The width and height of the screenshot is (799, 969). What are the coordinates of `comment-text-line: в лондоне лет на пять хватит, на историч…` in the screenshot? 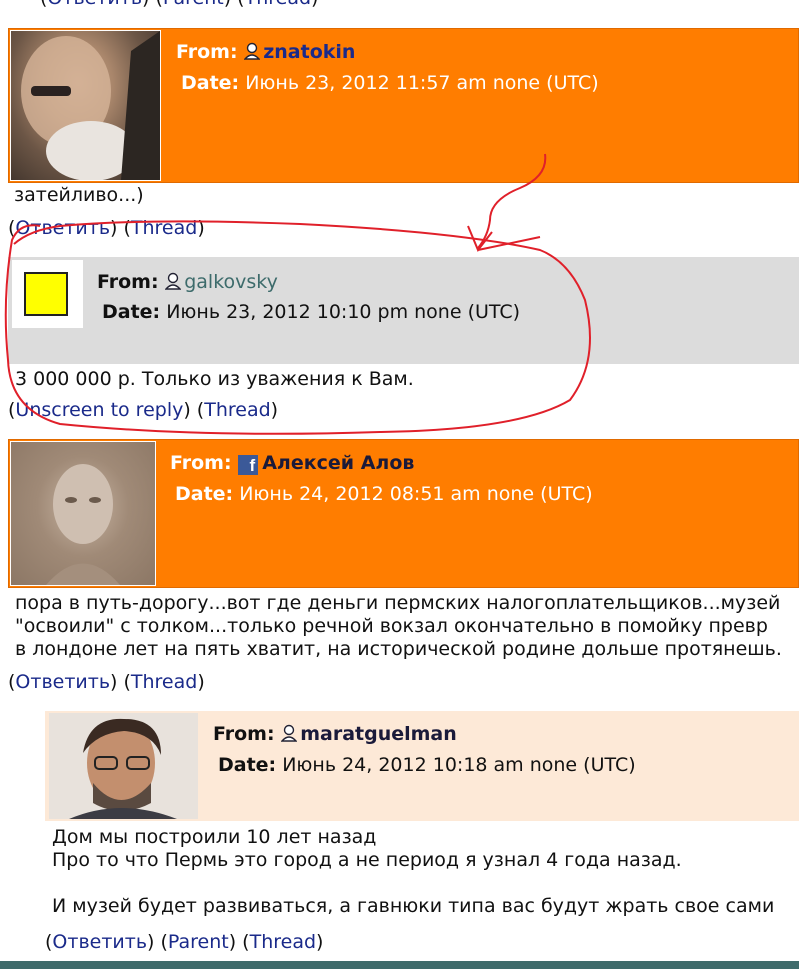 It's located at (398, 649).